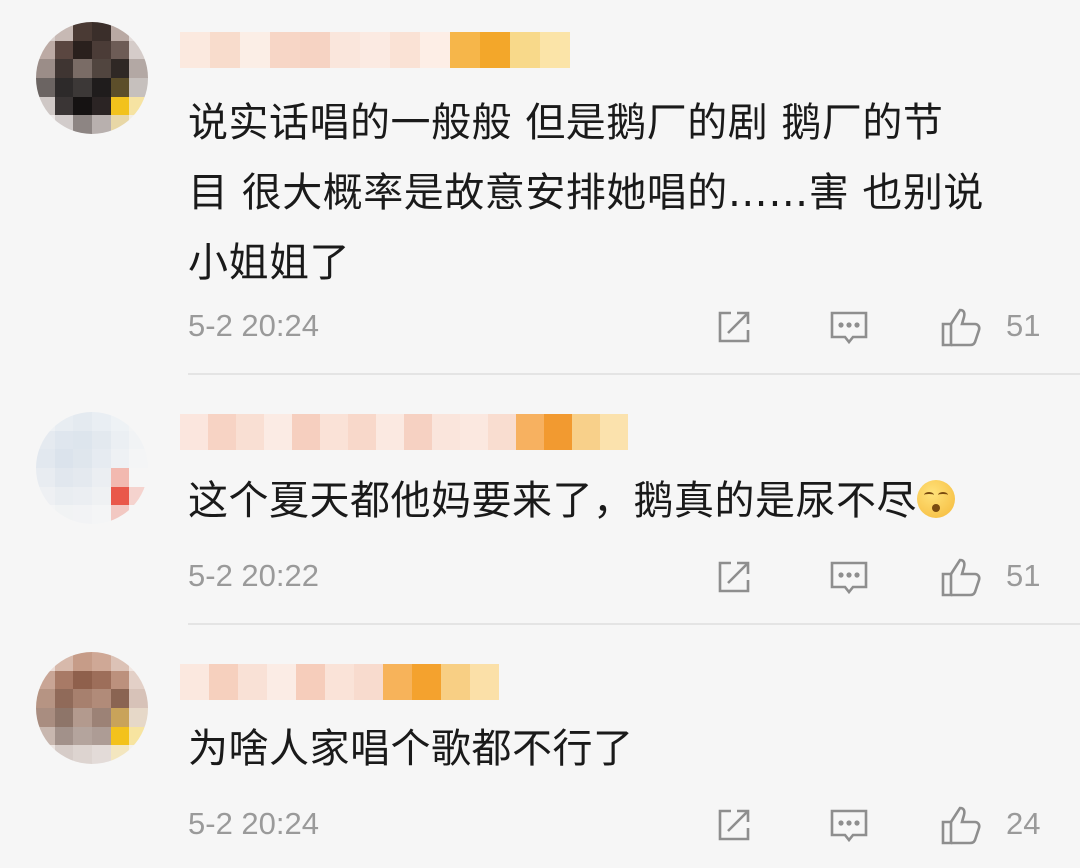 The width and height of the screenshot is (1080, 868). Describe the element at coordinates (586, 193) in the screenshot. I see `comment-text-line: 目 很大概率是故意安排她唱的……害 也别说` at that location.